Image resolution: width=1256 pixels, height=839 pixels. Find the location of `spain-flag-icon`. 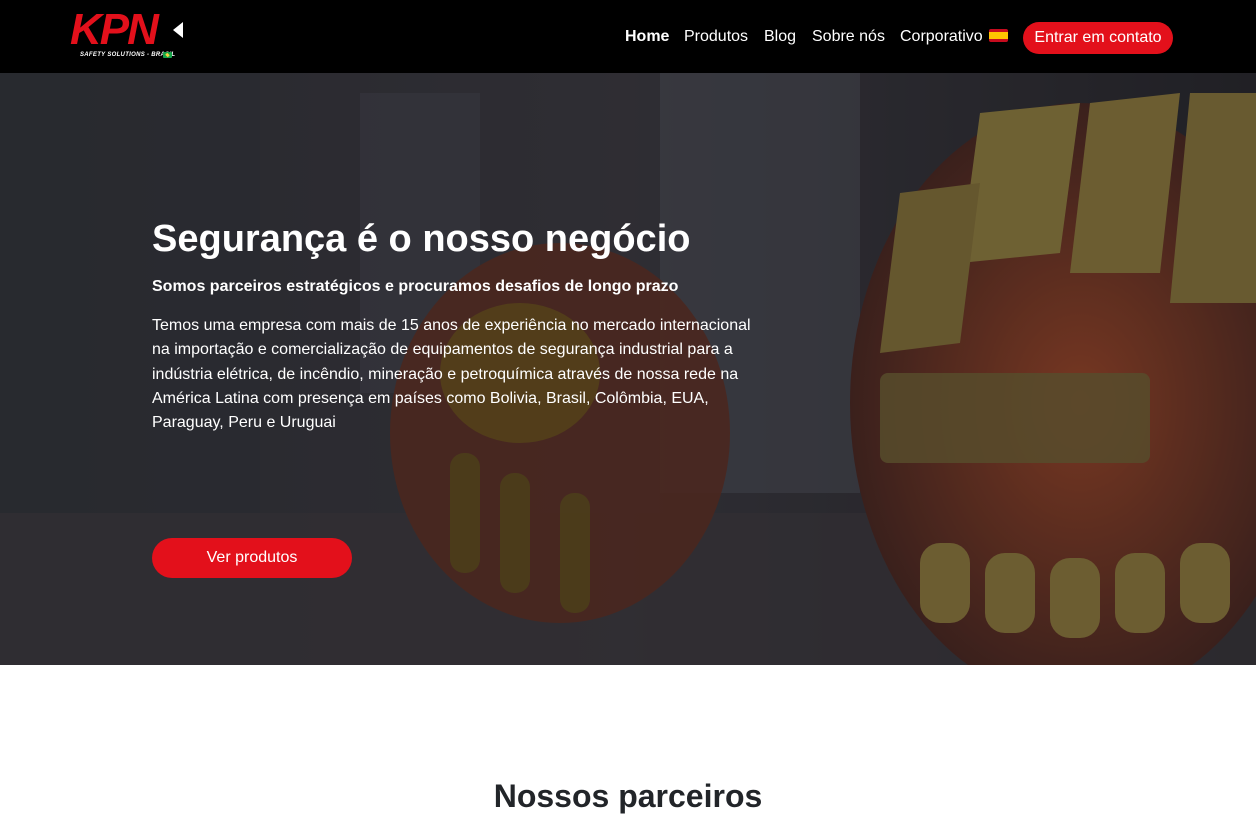

spain-flag-icon is located at coordinates (998, 35).